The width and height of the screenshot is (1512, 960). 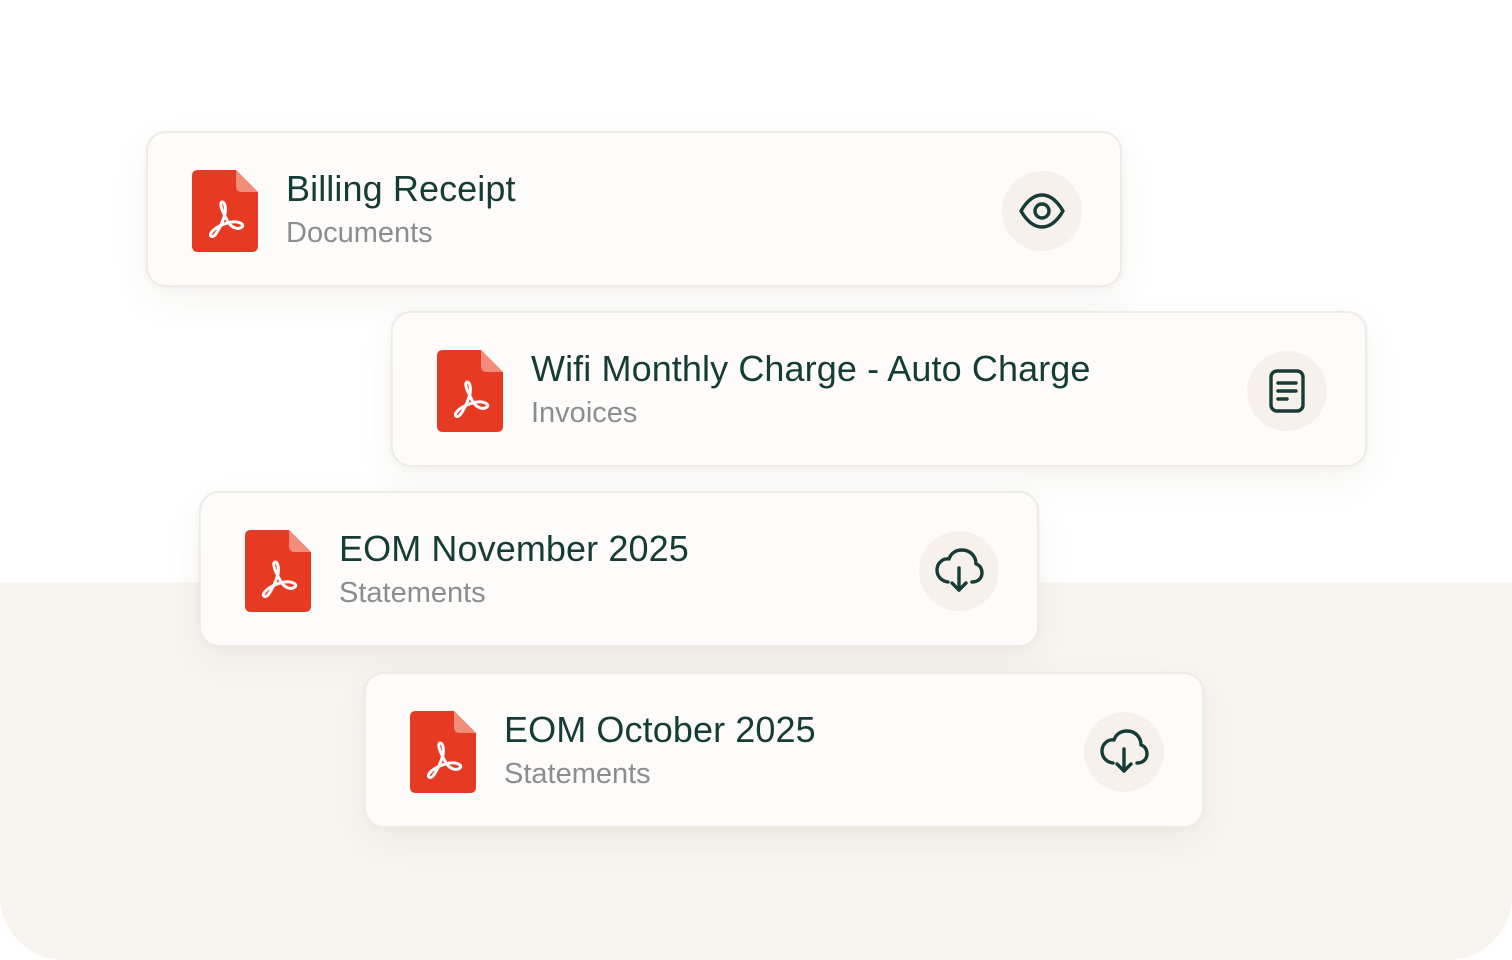 I want to click on document-info: Billing Receipt Documents, so click(x=633, y=209).